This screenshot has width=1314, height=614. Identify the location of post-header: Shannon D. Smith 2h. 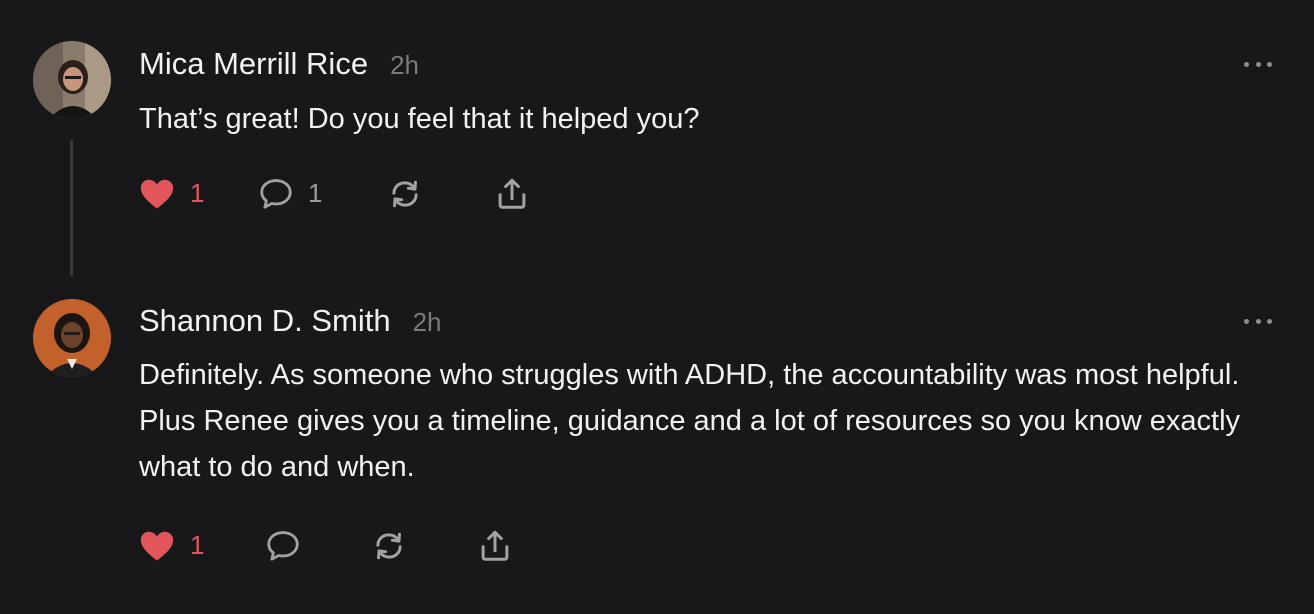
(290, 321).